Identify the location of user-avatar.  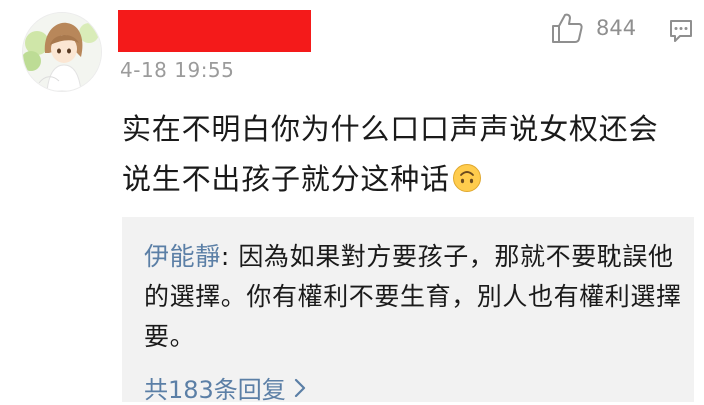
(62, 52).